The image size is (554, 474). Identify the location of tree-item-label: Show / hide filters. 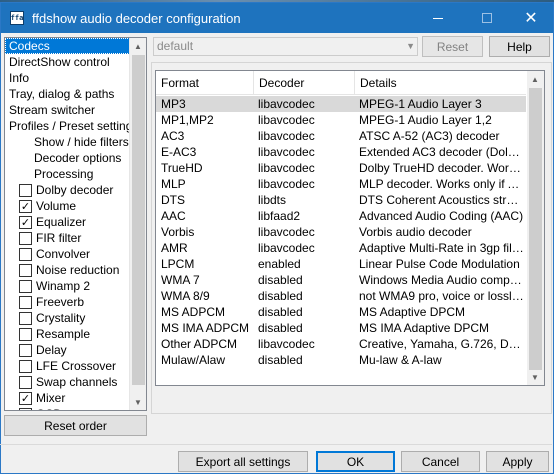
(81, 142).